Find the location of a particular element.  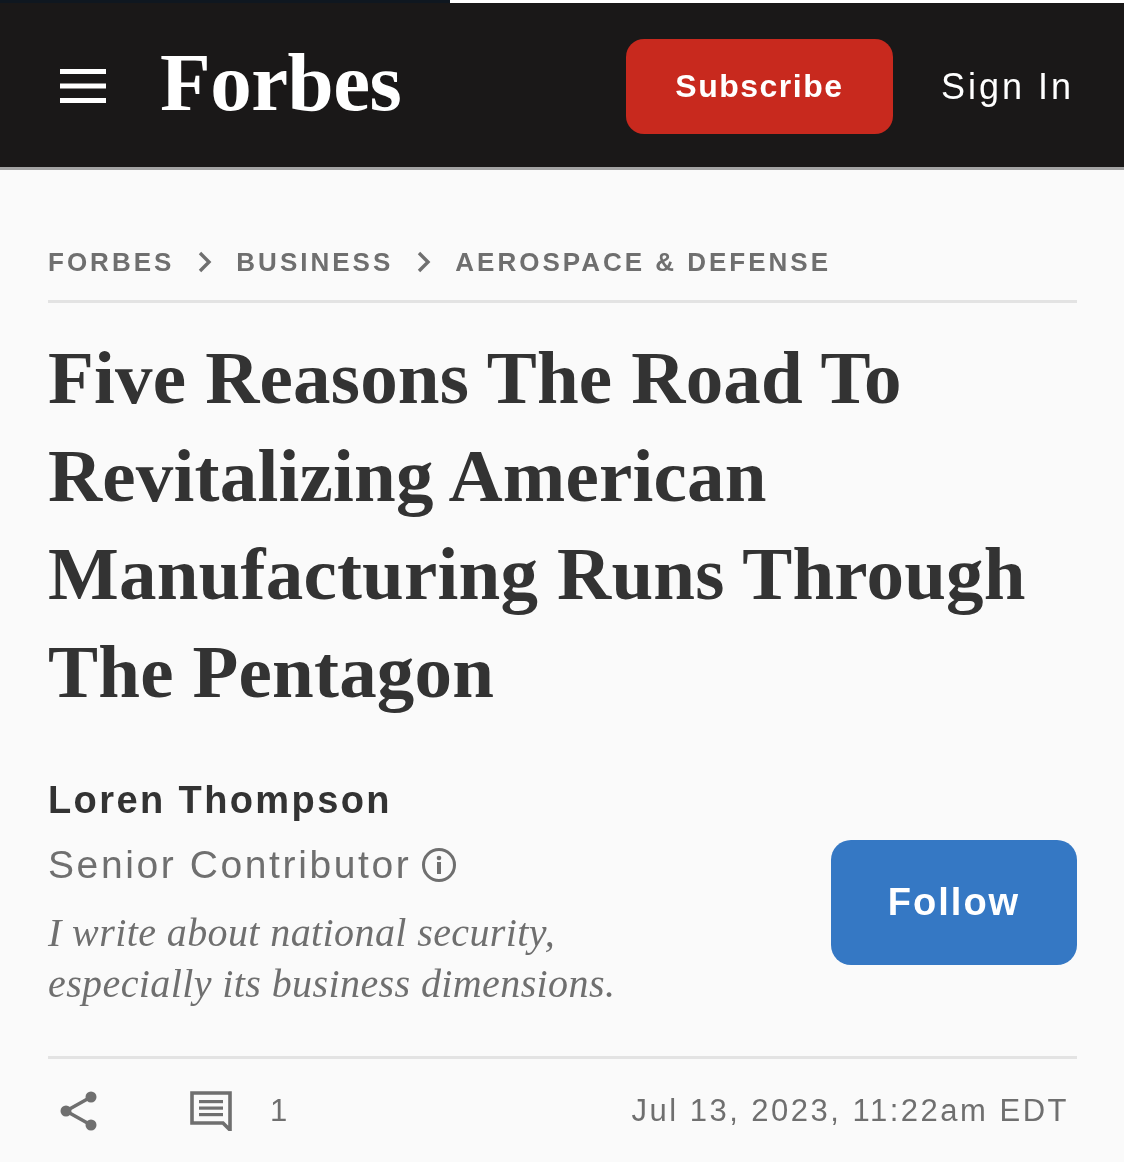

breadcrumb-link: AEROSPACE & DEFENSE is located at coordinates (643, 262).